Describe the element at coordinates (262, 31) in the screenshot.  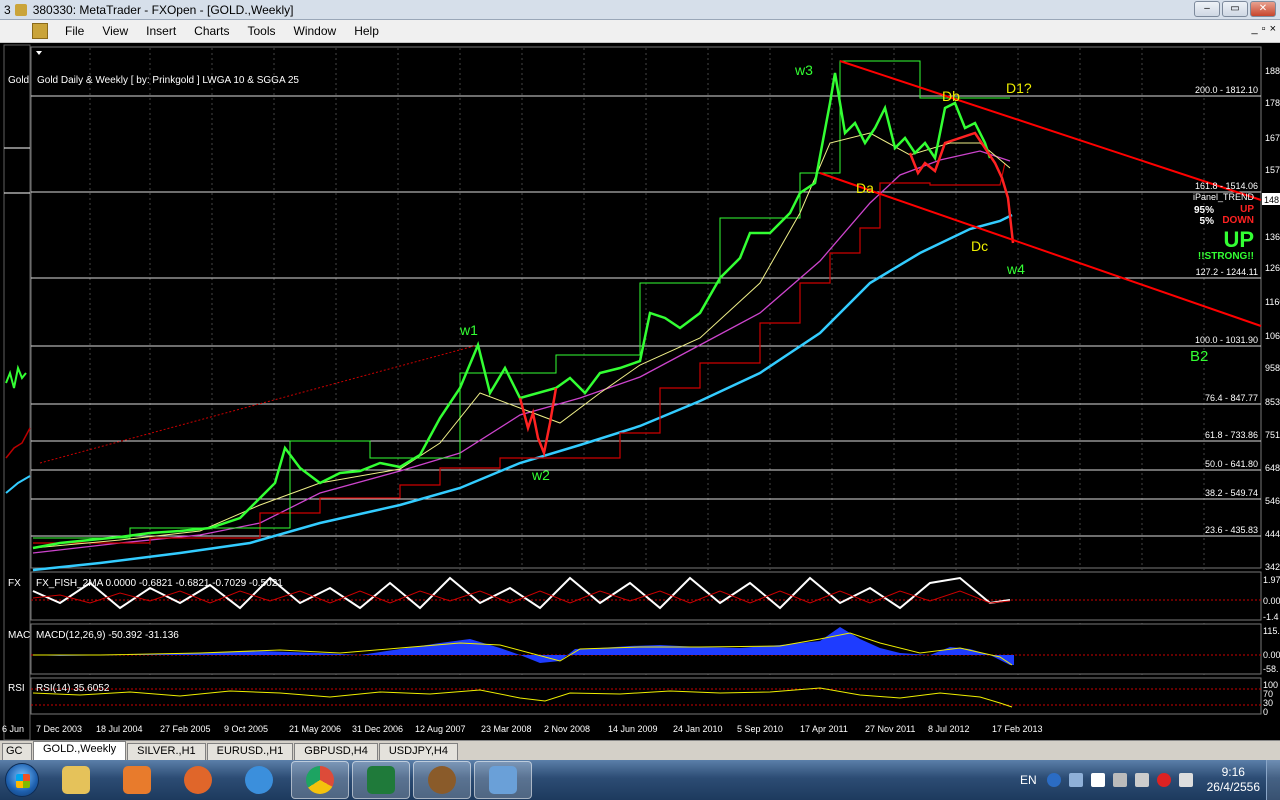
I see `menu-tools: Tools` at that location.